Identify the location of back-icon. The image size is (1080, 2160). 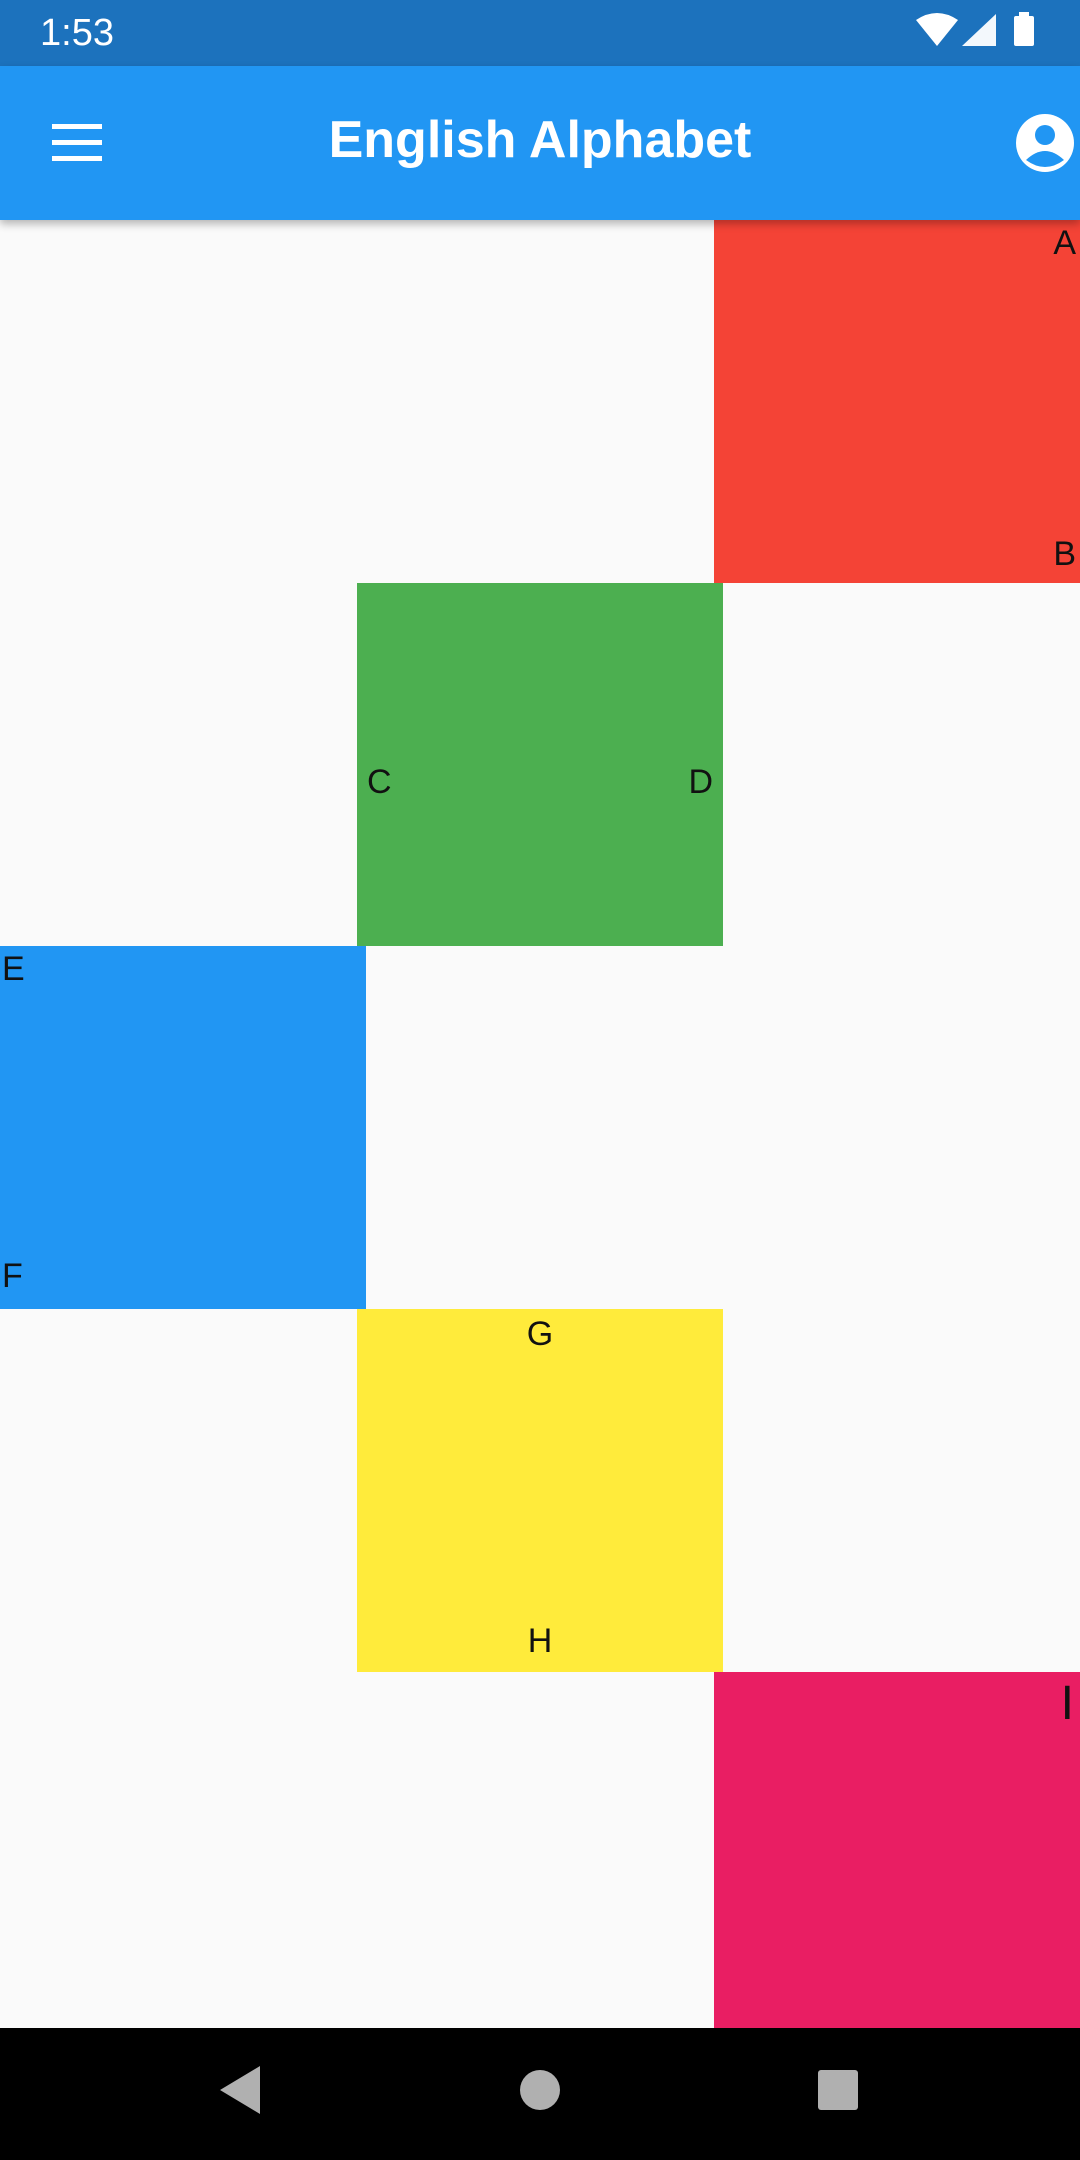
(241, 2090).